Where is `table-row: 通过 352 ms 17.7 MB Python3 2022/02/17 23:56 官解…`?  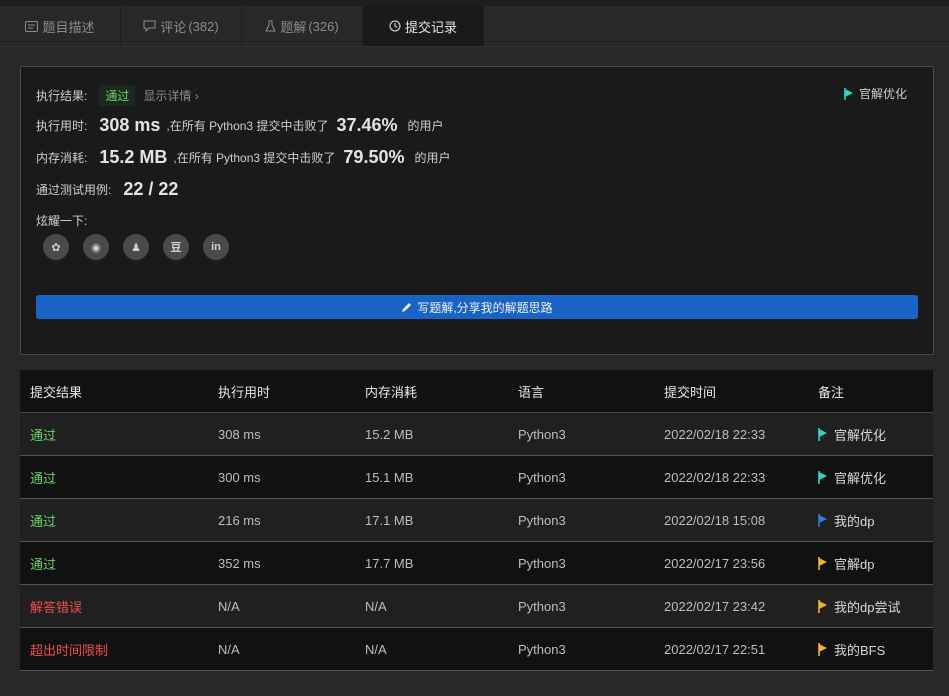 table-row: 通过 352 ms 17.7 MB Python3 2022/02/17 23:56 官解… is located at coordinates (476, 563).